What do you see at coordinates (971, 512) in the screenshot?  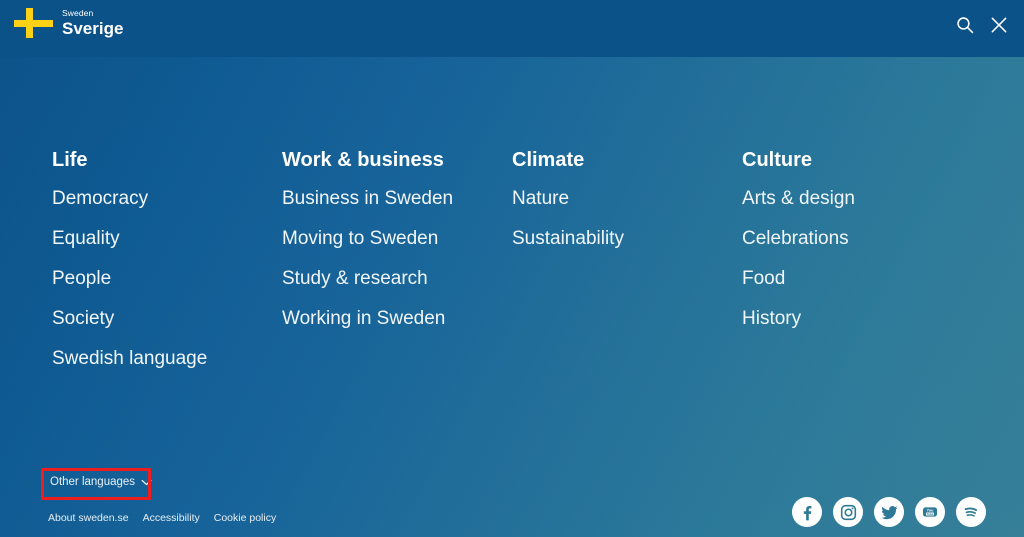 I see `spotify-icon` at bounding box center [971, 512].